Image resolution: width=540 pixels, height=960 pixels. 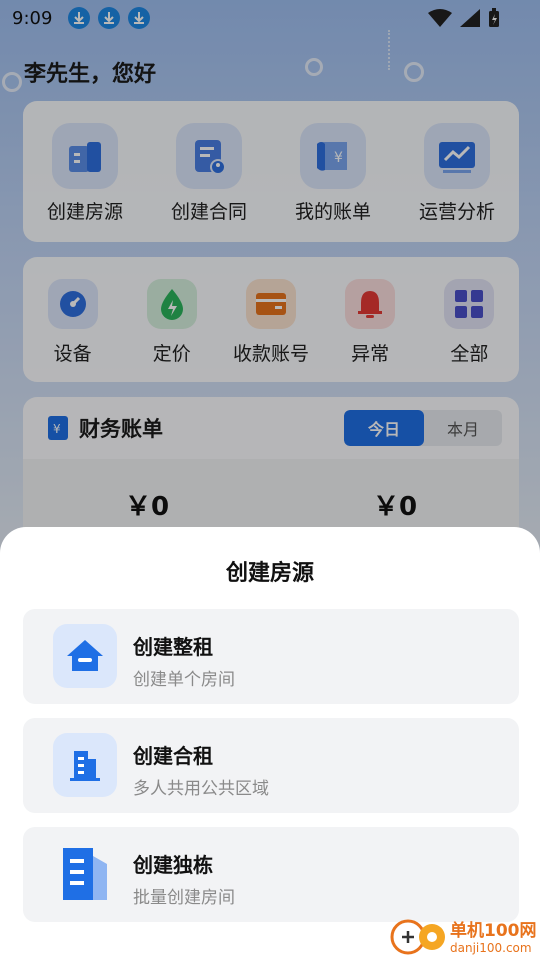 What do you see at coordinates (173, 647) in the screenshot?
I see `option-title: 创建整租` at bounding box center [173, 647].